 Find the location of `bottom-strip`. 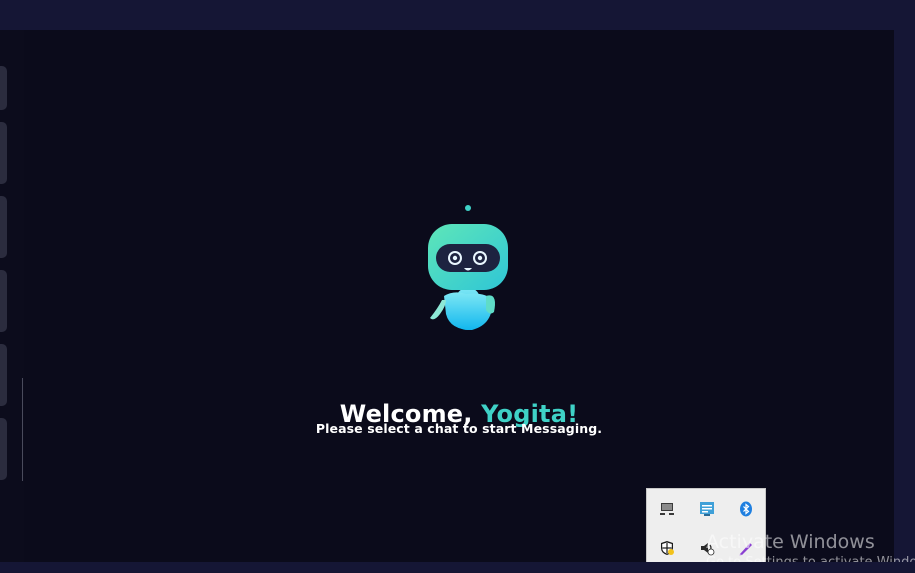

bottom-strip is located at coordinates (457, 567).